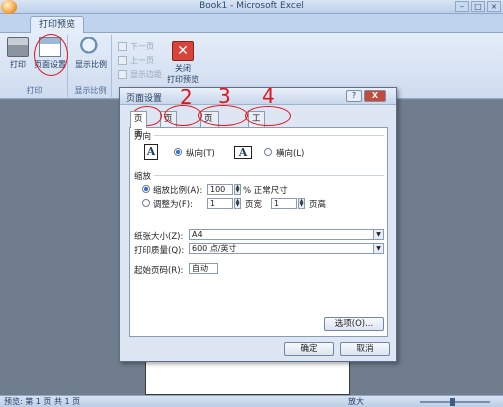  What do you see at coordinates (197, 234) in the screenshot?
I see `paper-size-value: A4` at bounding box center [197, 234].